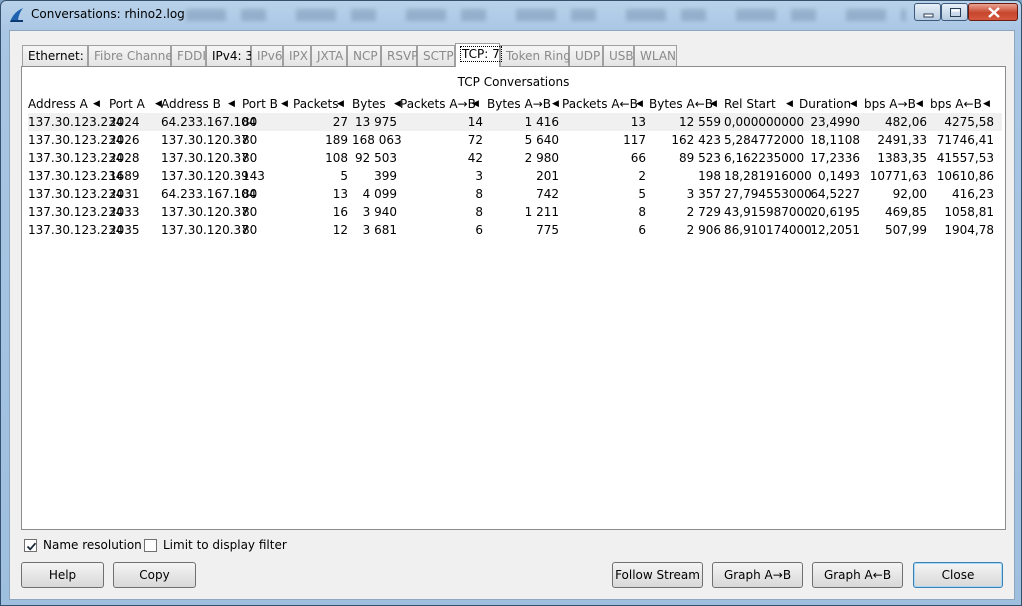 This screenshot has width=1022, height=606. Describe the element at coordinates (700, 158) in the screenshot. I see `cell-bytes-ab-to-ab: 89 523` at that location.